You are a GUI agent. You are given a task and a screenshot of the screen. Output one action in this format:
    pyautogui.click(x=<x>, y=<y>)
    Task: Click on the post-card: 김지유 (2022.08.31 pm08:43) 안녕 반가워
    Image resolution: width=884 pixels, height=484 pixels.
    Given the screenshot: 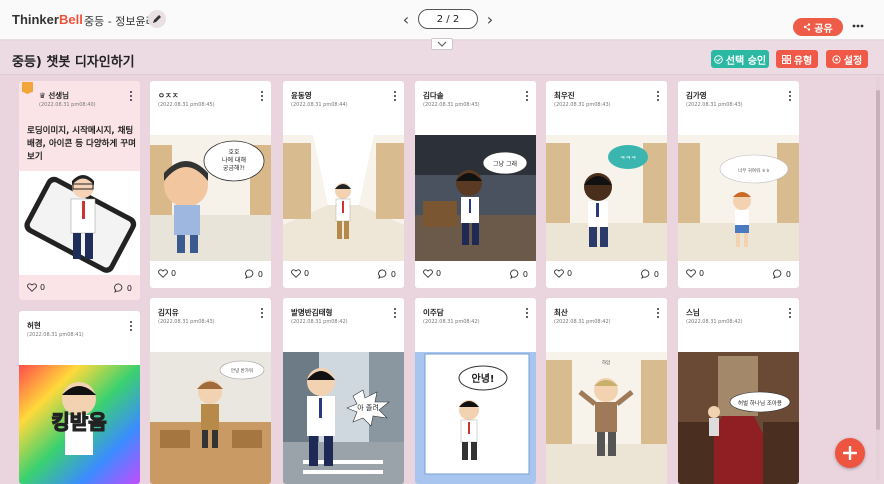 What is the action you would take?
    pyautogui.click(x=210, y=391)
    